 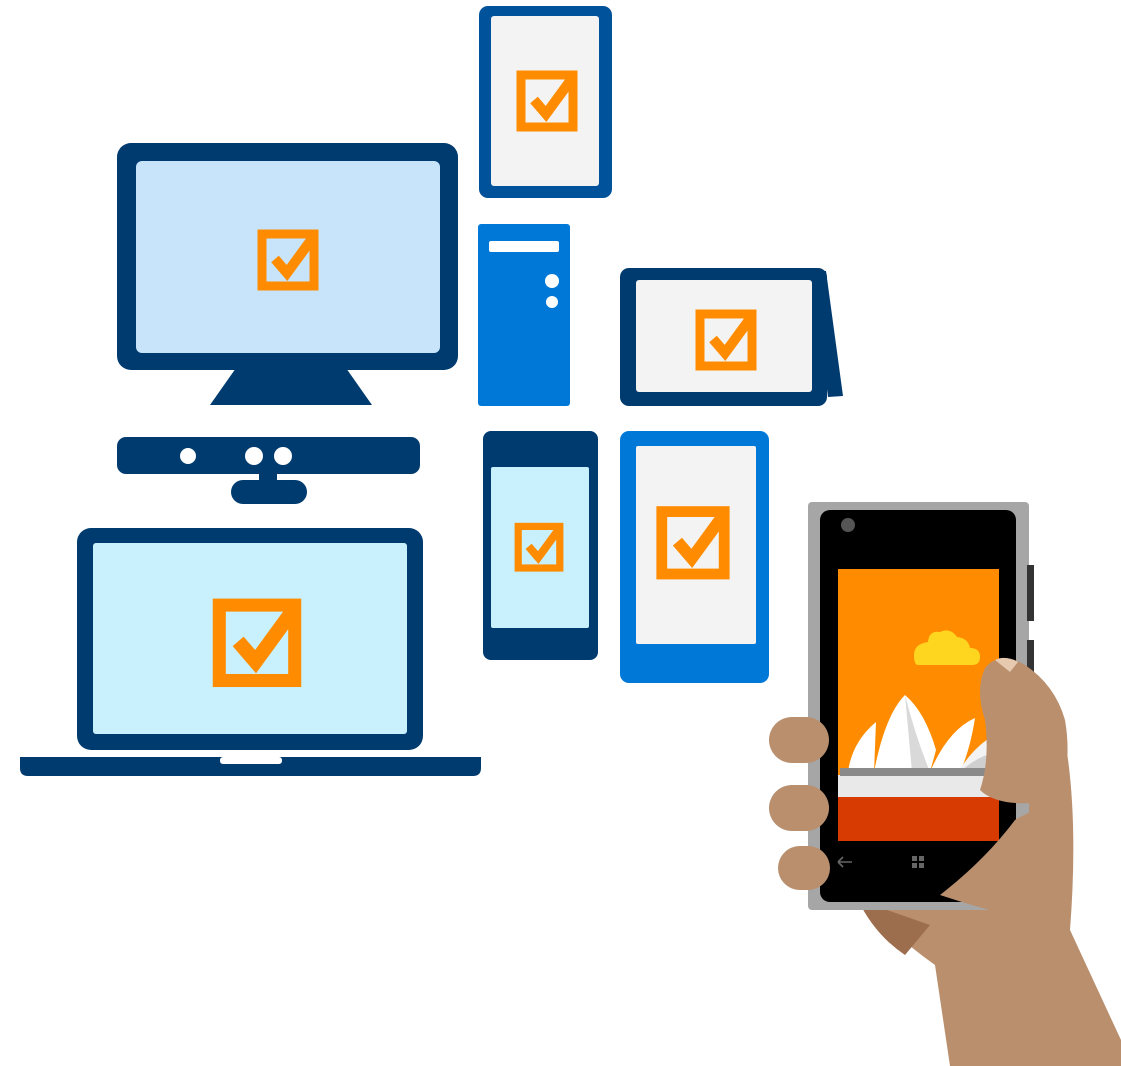 What do you see at coordinates (250, 652) in the screenshot?
I see `laptop` at bounding box center [250, 652].